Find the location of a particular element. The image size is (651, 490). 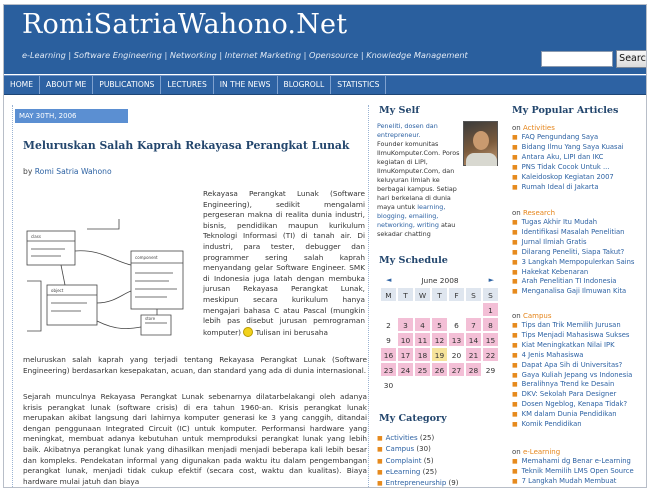

calendar-day: 3 is located at coordinates (405, 324).